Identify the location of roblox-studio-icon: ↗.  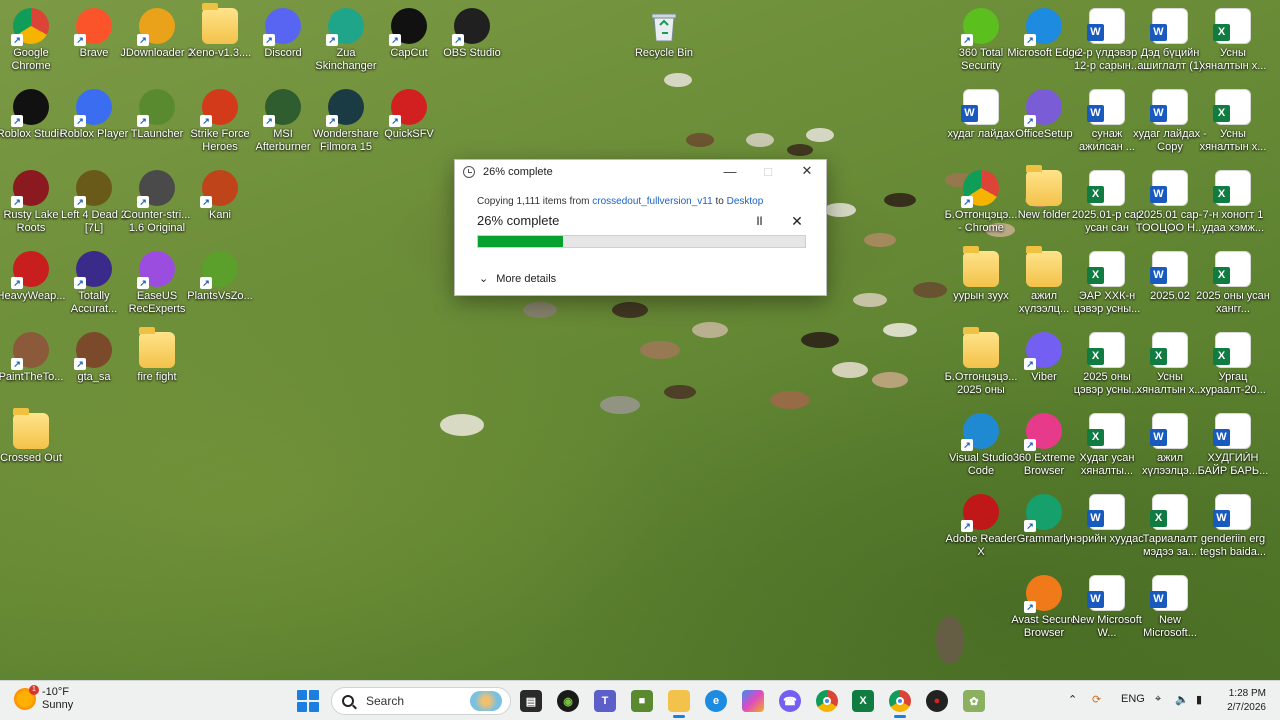
(30, 108).